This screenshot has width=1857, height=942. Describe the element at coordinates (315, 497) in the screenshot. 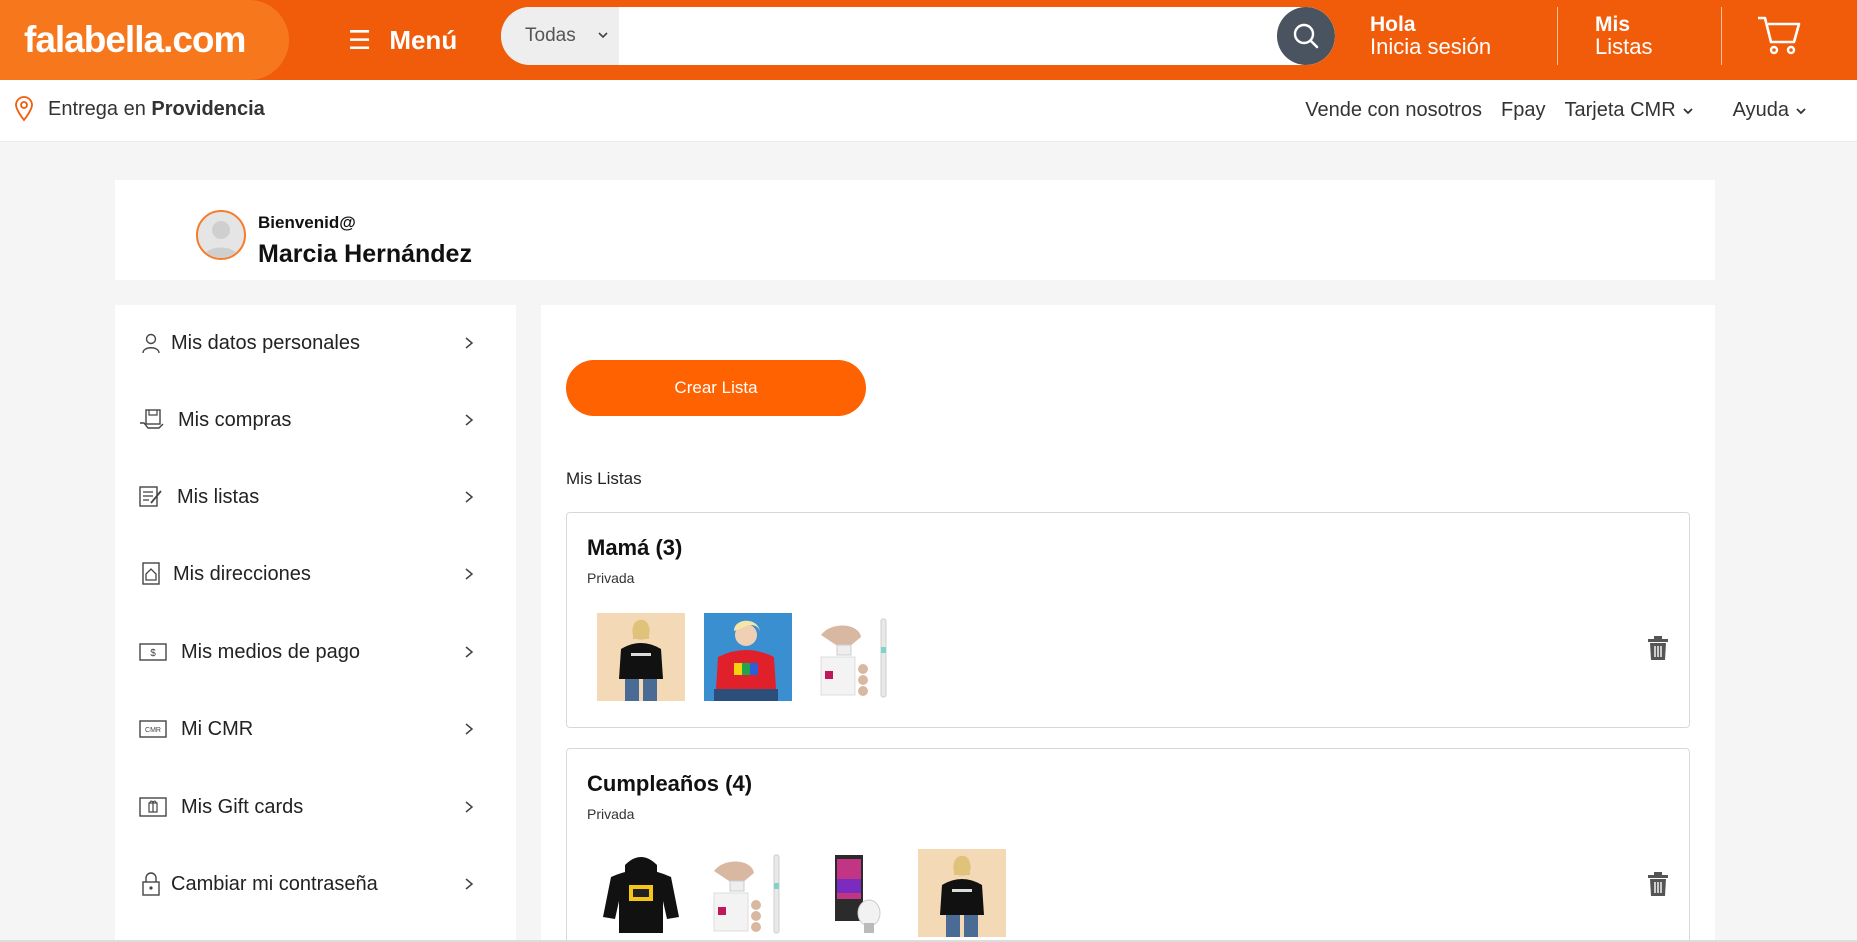

I see `sidebar-item-lists: Mis listas` at that location.